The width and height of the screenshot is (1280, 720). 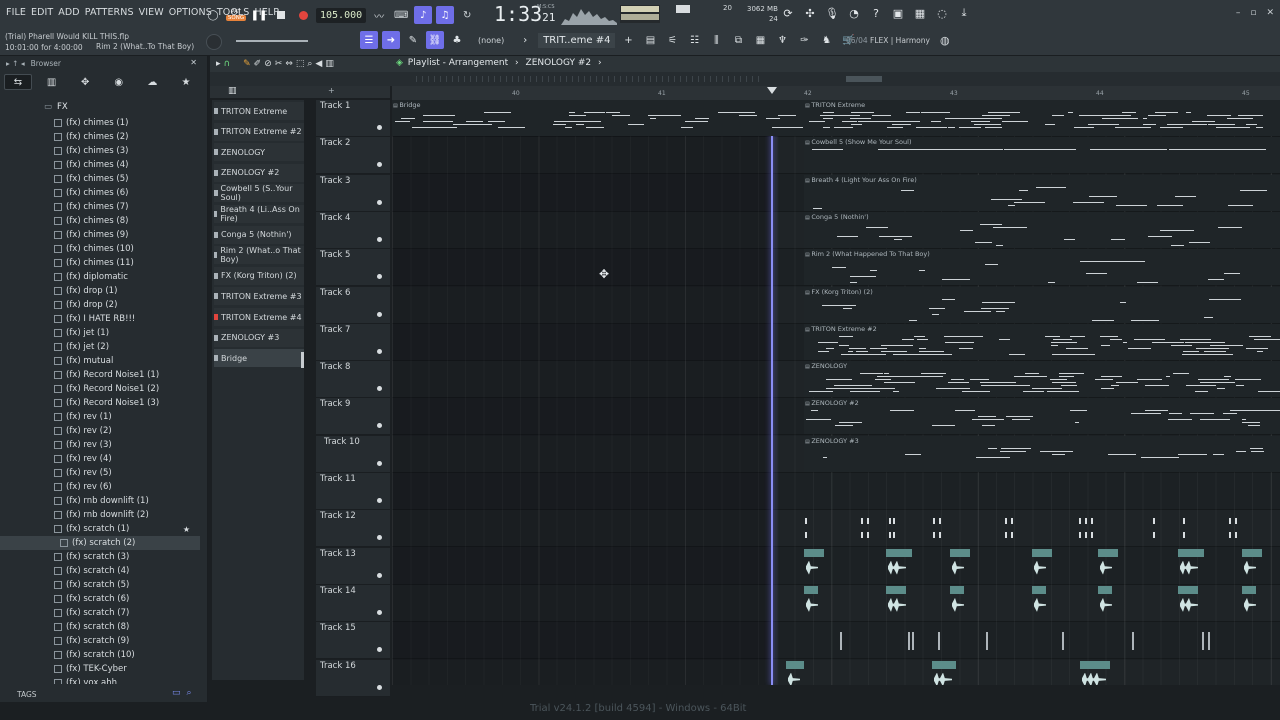 What do you see at coordinates (353, 641) in the screenshot?
I see `track-header: Track 15` at bounding box center [353, 641].